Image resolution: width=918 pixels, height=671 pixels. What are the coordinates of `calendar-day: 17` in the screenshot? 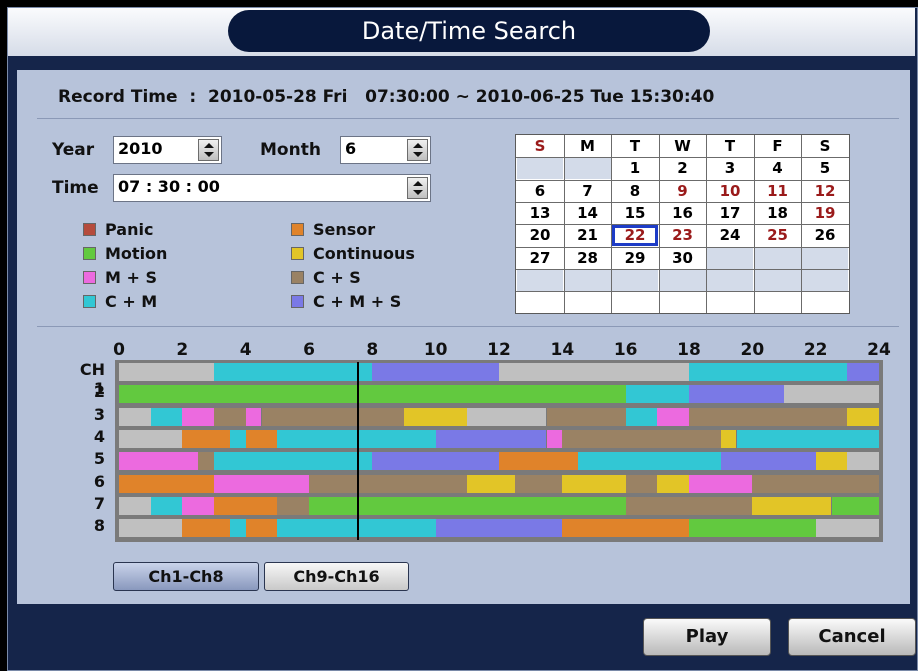 It's located at (730, 213).